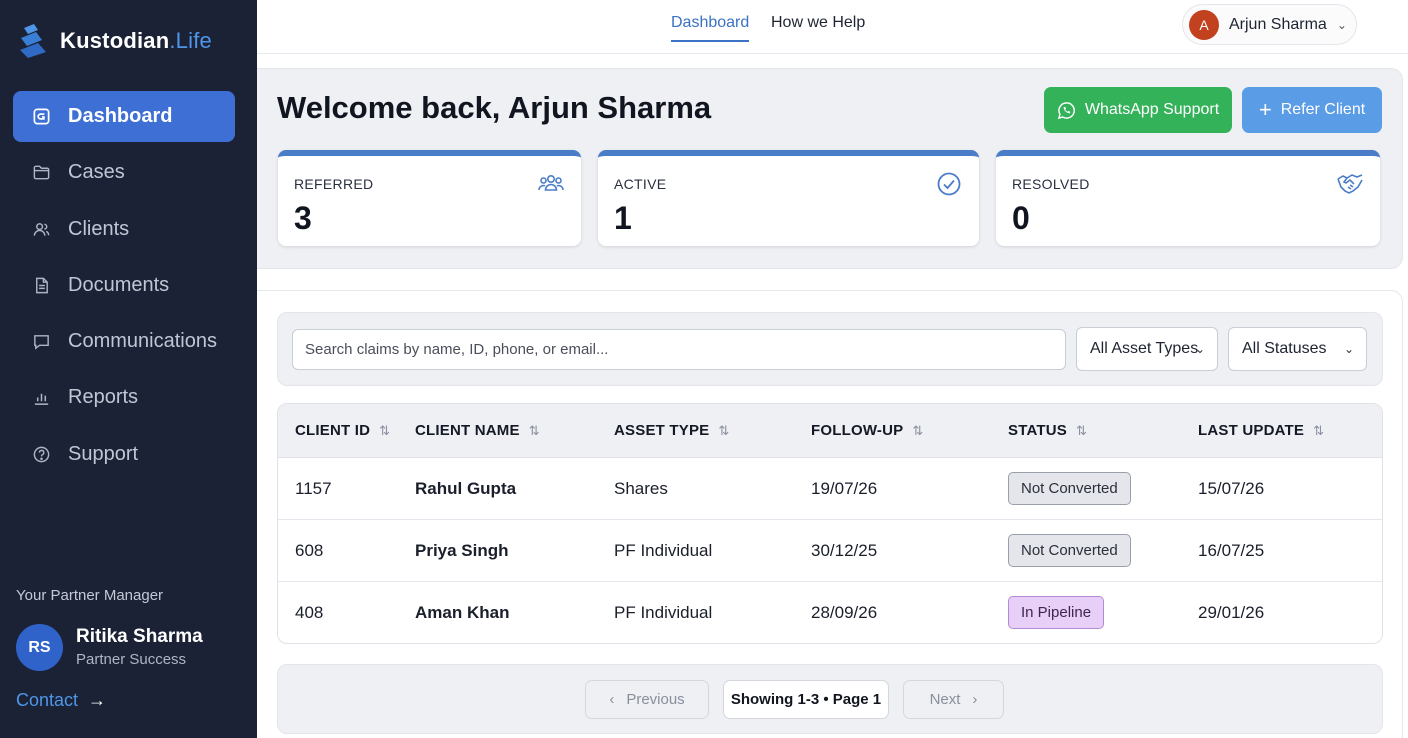 This screenshot has height=738, width=1408. What do you see at coordinates (1278, 24) in the screenshot?
I see `user-name: Arjun Sharma` at bounding box center [1278, 24].